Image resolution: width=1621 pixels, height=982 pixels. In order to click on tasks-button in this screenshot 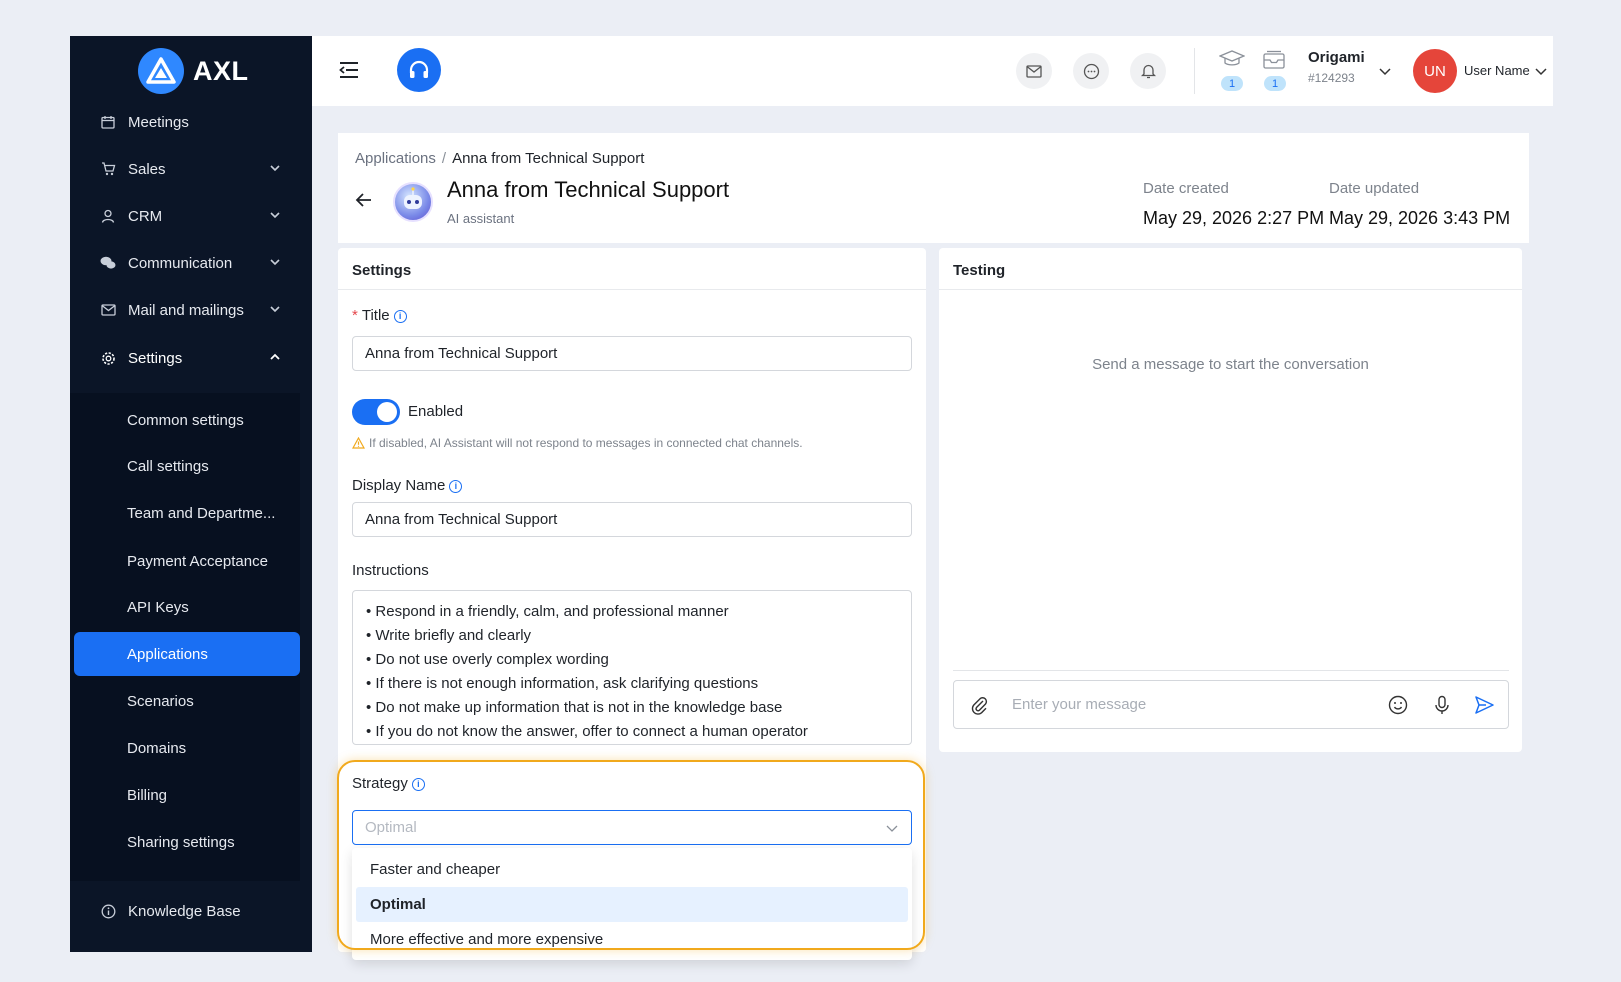, I will do `click(1275, 61)`.